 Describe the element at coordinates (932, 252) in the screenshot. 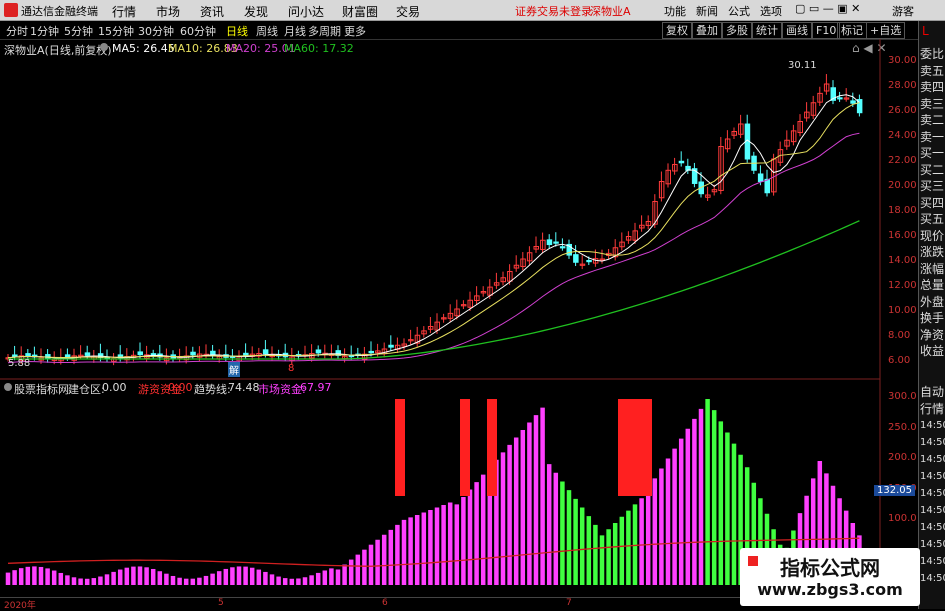

I see `panel-order-label: 涨跌` at that location.